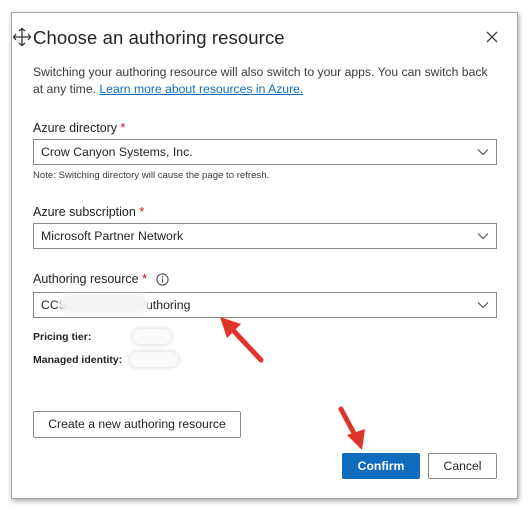 Image resolution: width=530 pixels, height=511 pixels. What do you see at coordinates (104, 303) in the screenshot?
I see `redaction-blur` at bounding box center [104, 303].